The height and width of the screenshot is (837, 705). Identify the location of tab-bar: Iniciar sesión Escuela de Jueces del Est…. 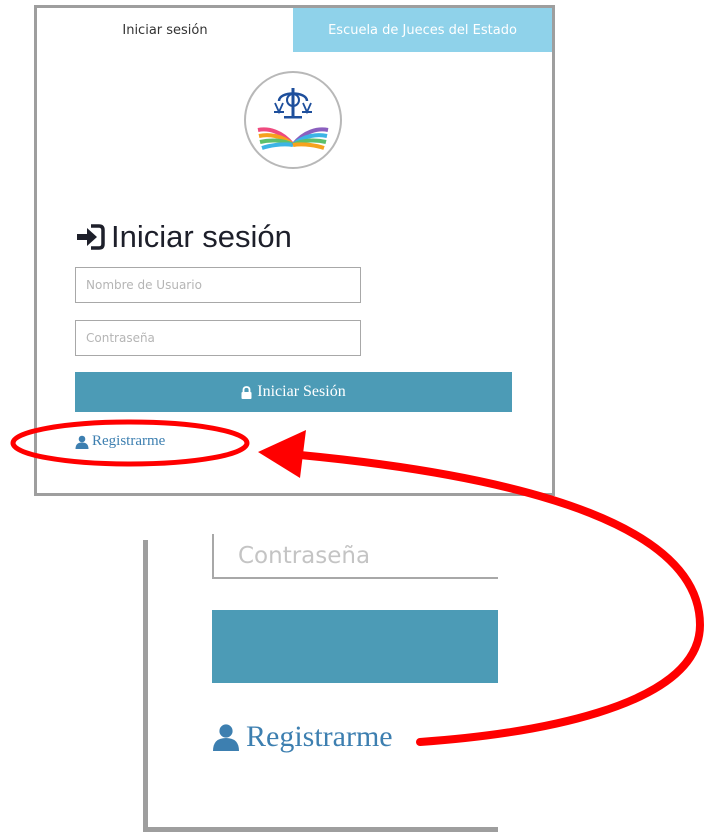
(294, 30).